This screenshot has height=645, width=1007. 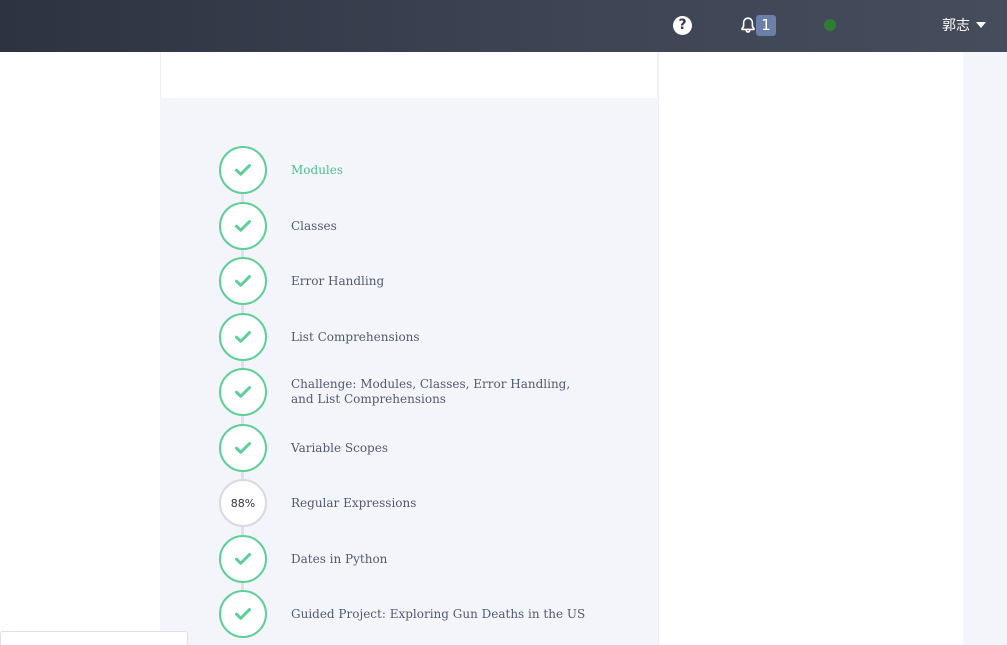 What do you see at coordinates (429, 448) in the screenshot?
I see `mission-step-variable-scopes: Variable Scopes` at bounding box center [429, 448].